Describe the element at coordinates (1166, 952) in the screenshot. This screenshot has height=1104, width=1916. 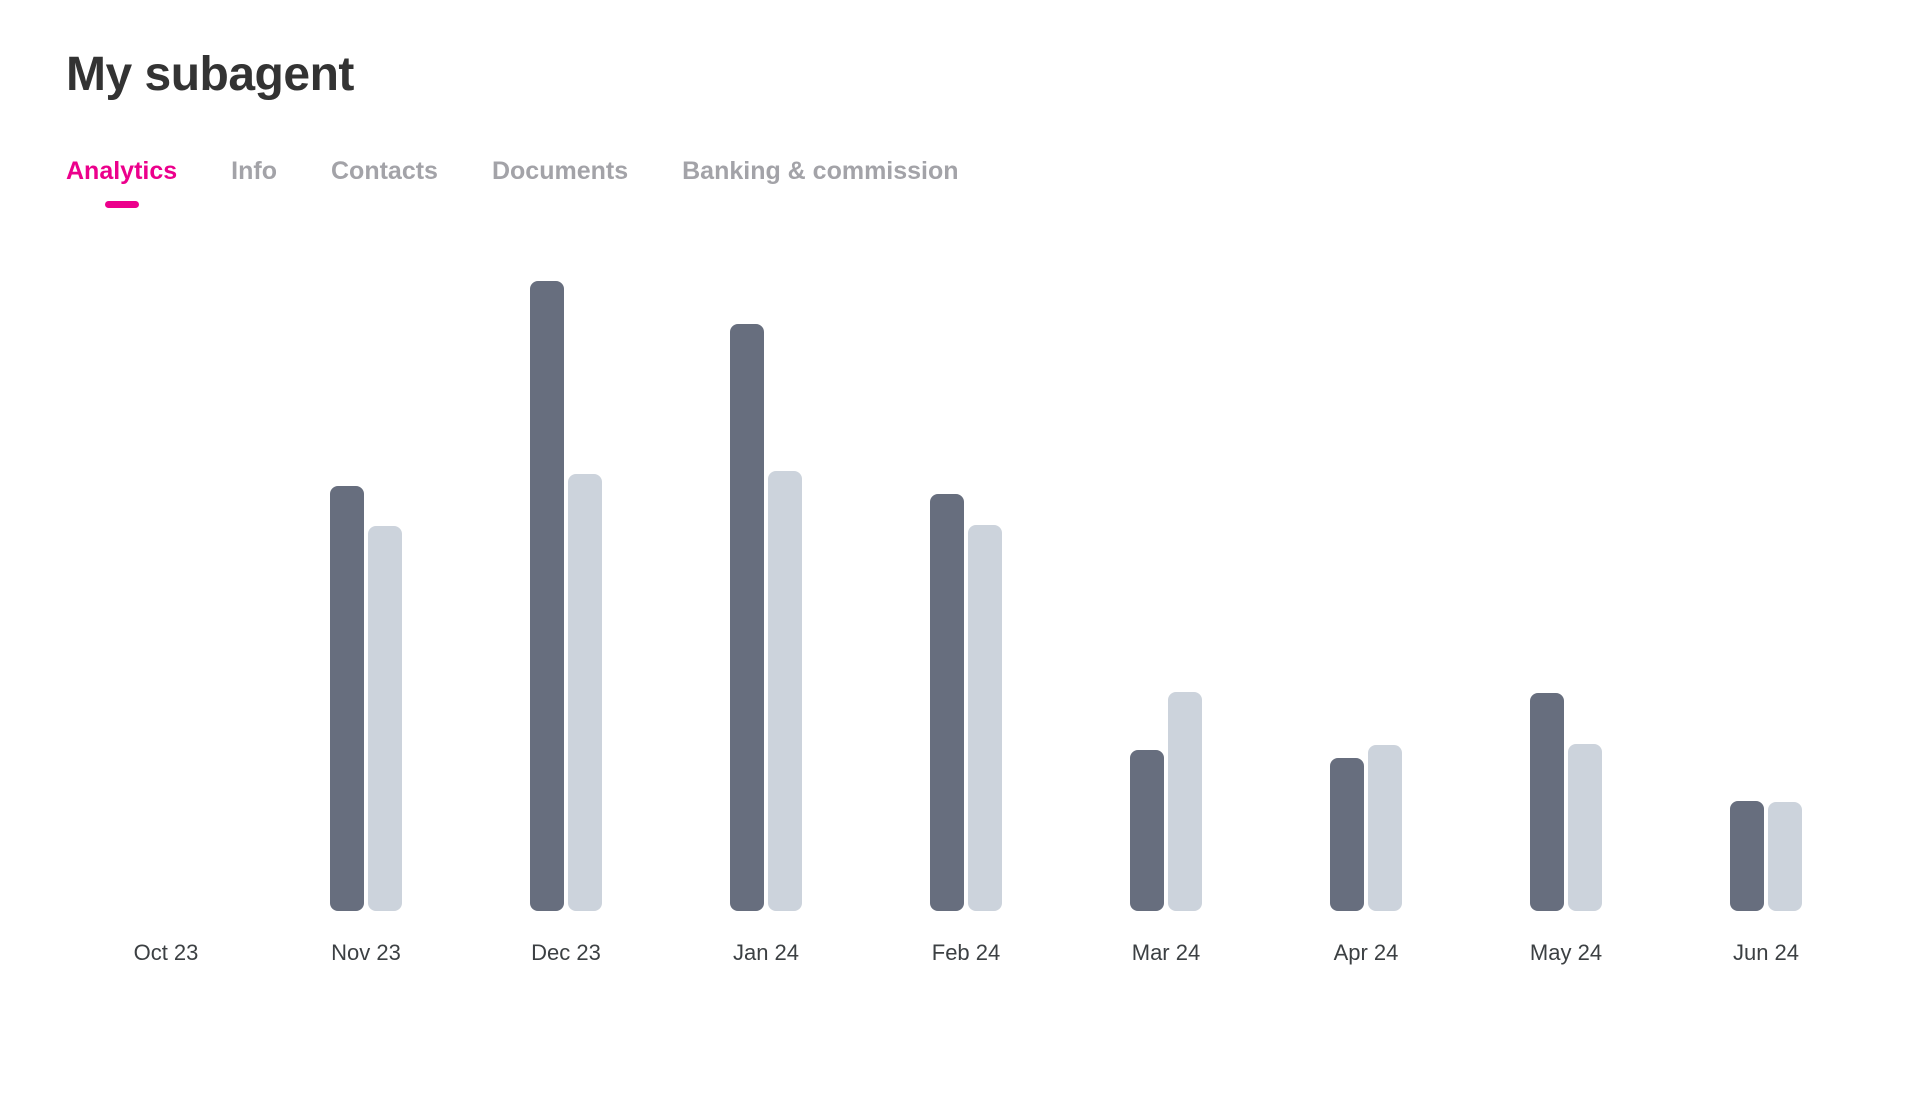
I see `x-axis-tick-label: Mar 24` at that location.